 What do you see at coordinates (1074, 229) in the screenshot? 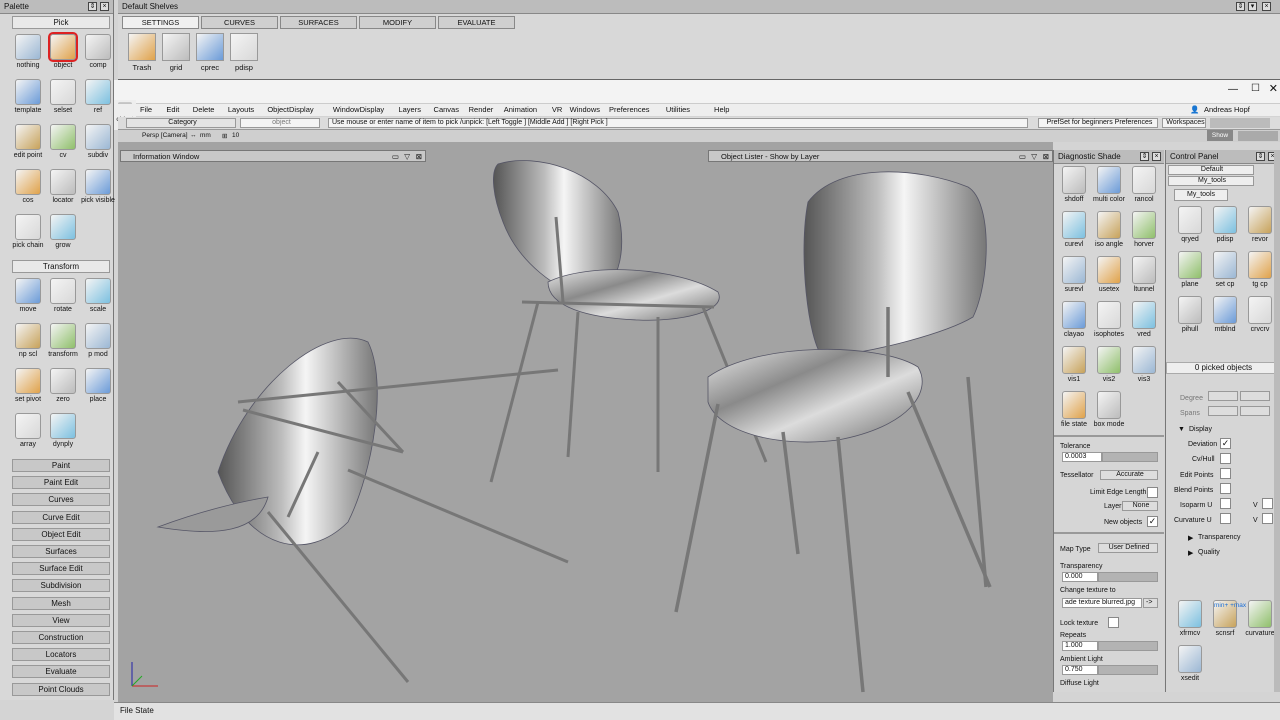
I see `curevl-tool: curevl` at bounding box center [1074, 229].